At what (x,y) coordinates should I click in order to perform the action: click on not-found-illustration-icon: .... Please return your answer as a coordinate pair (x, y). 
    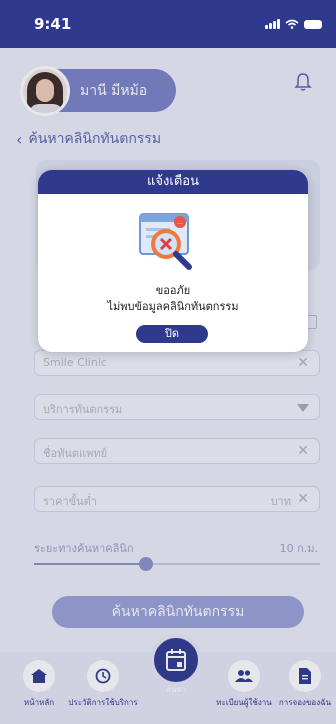
    Looking at the image, I should click on (165, 241).